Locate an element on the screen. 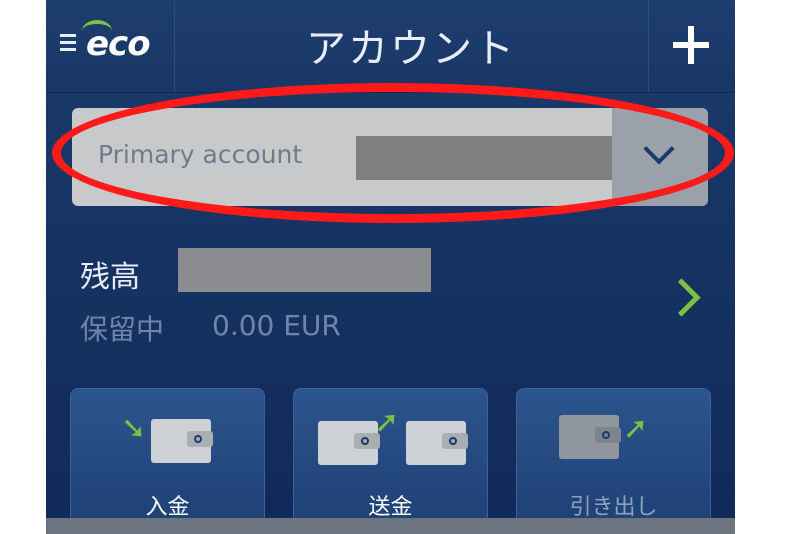  chevron-right-icon is located at coordinates (681, 297).